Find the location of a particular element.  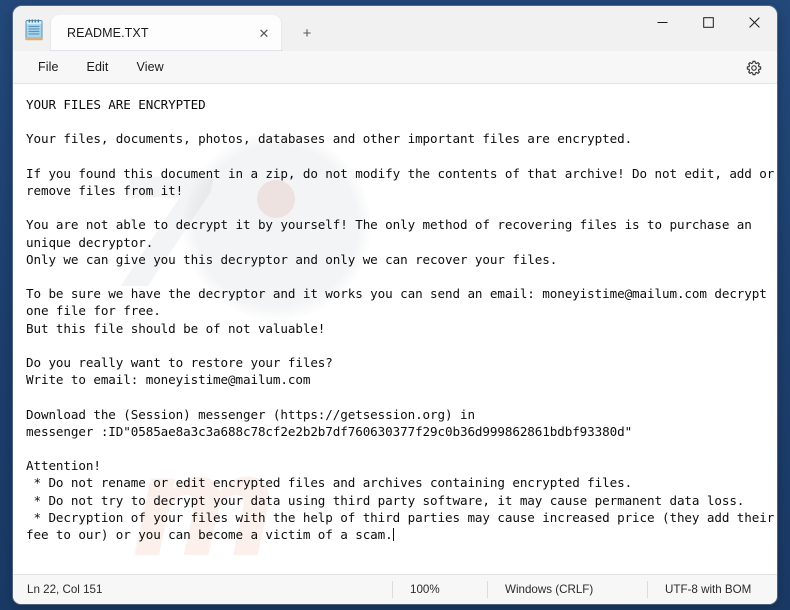

maximize-icon is located at coordinates (708, 22).